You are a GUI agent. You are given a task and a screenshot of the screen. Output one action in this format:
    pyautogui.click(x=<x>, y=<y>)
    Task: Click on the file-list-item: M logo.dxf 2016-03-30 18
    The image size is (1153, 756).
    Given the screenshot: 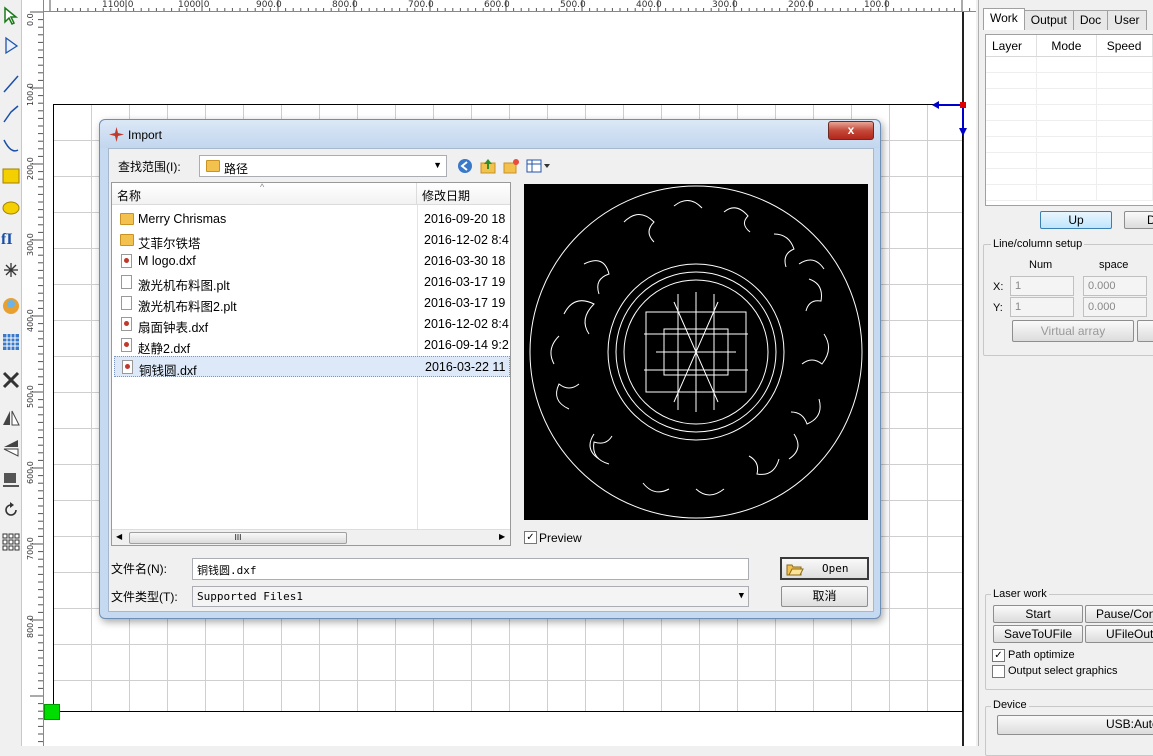 What is the action you would take?
    pyautogui.click(x=312, y=261)
    